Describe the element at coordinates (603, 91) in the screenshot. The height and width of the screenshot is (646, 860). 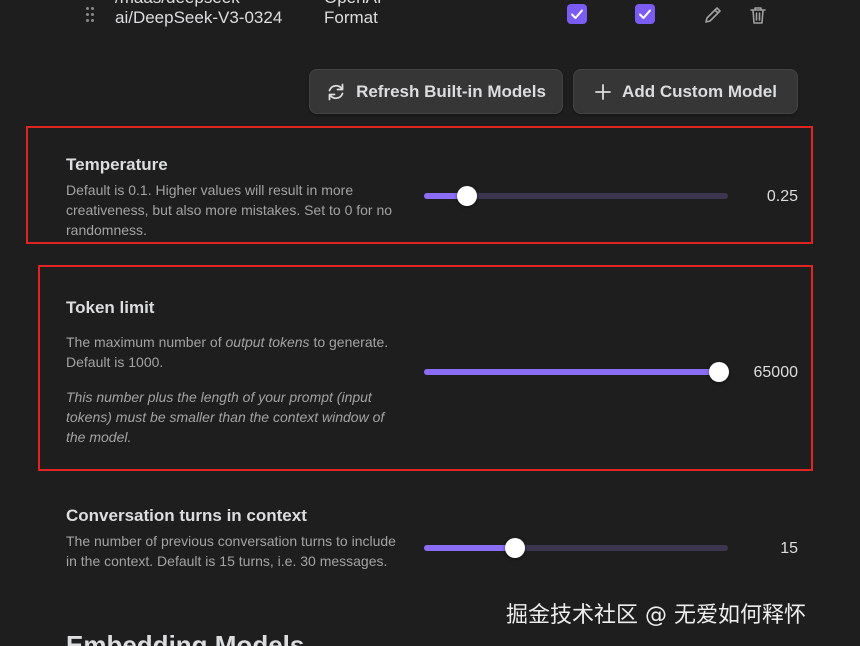
I see `plus-icon` at that location.